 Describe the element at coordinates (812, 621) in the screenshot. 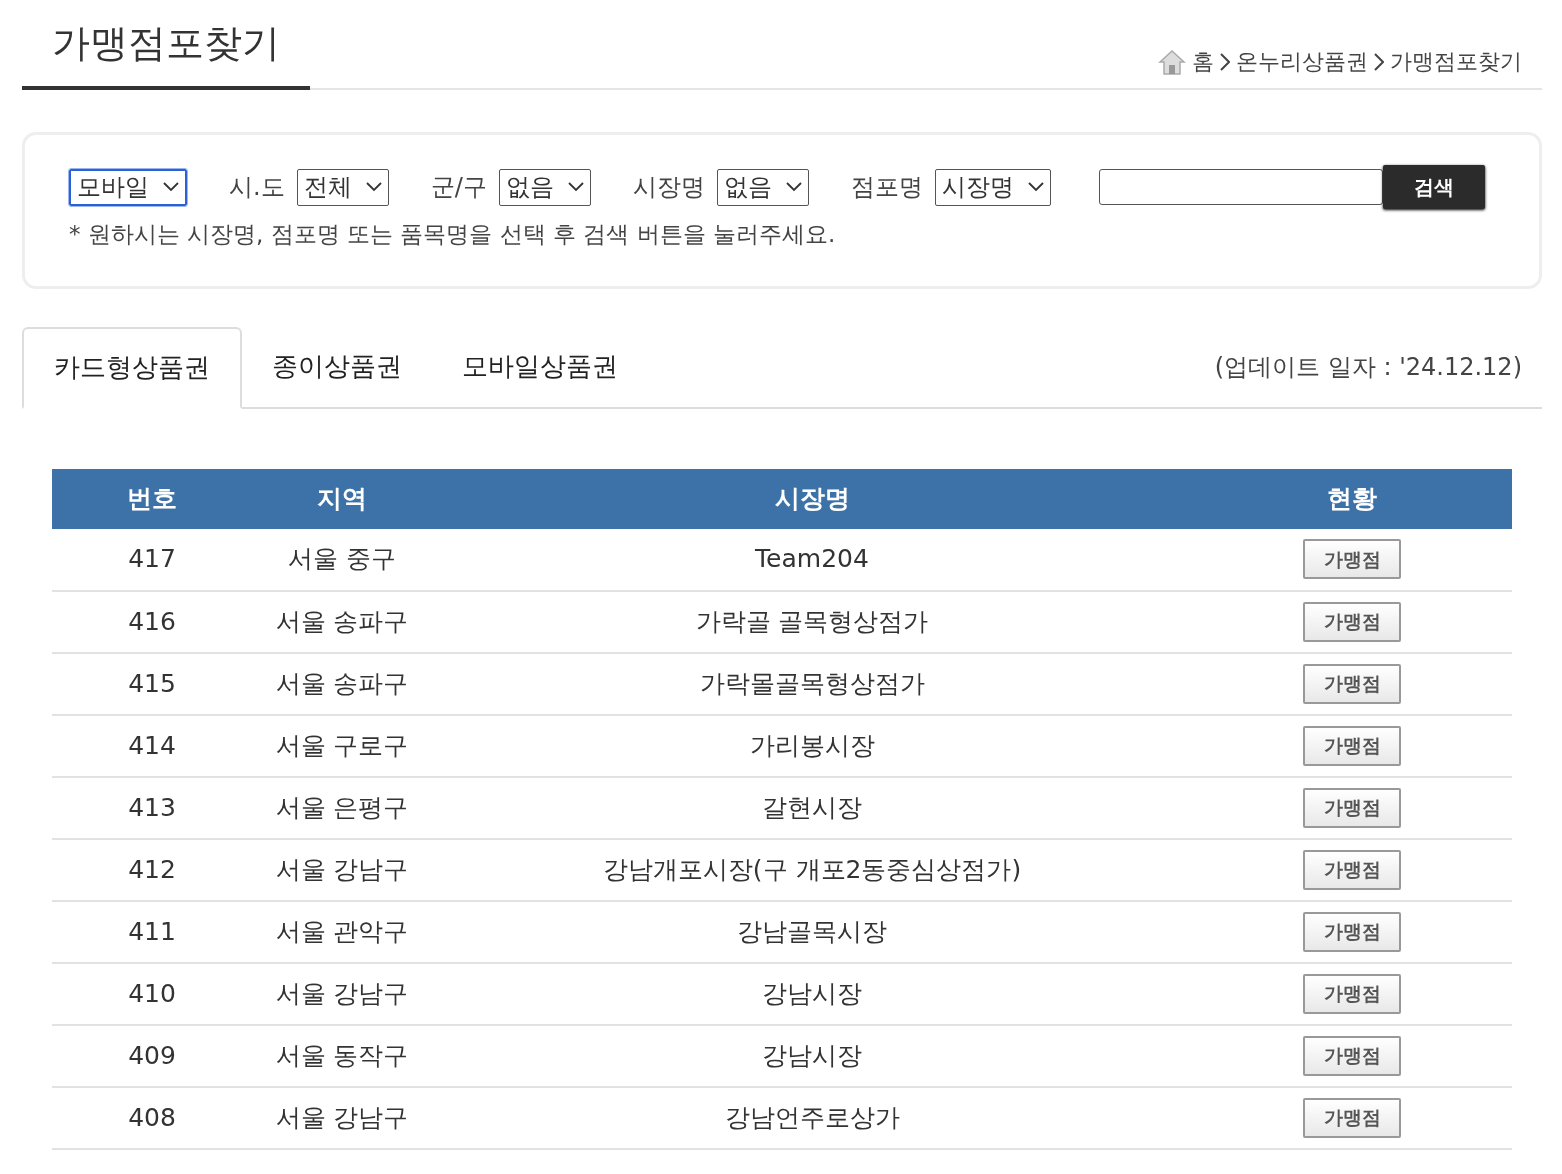

I see `table-cell: 가락골 골목형상점가` at that location.